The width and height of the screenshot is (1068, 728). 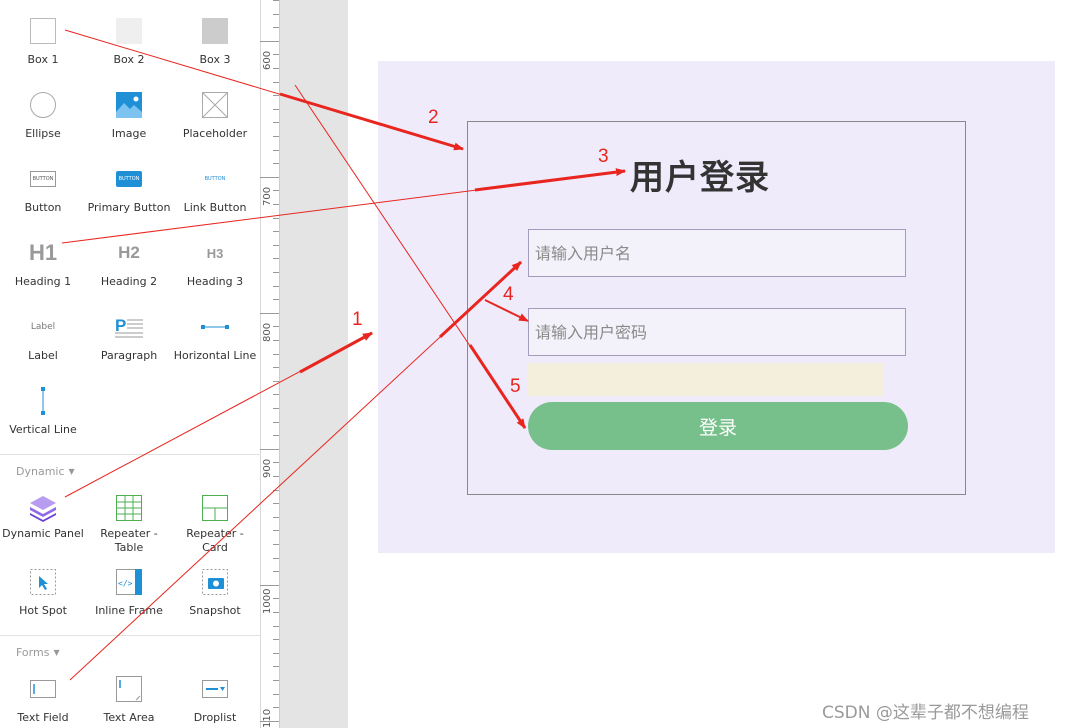 I want to click on widget-heading2: H2 Heading 2, so click(x=129, y=263).